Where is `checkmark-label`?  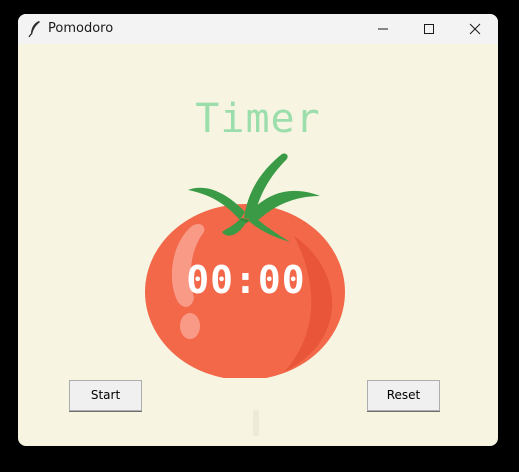 checkmark-label is located at coordinates (256, 424).